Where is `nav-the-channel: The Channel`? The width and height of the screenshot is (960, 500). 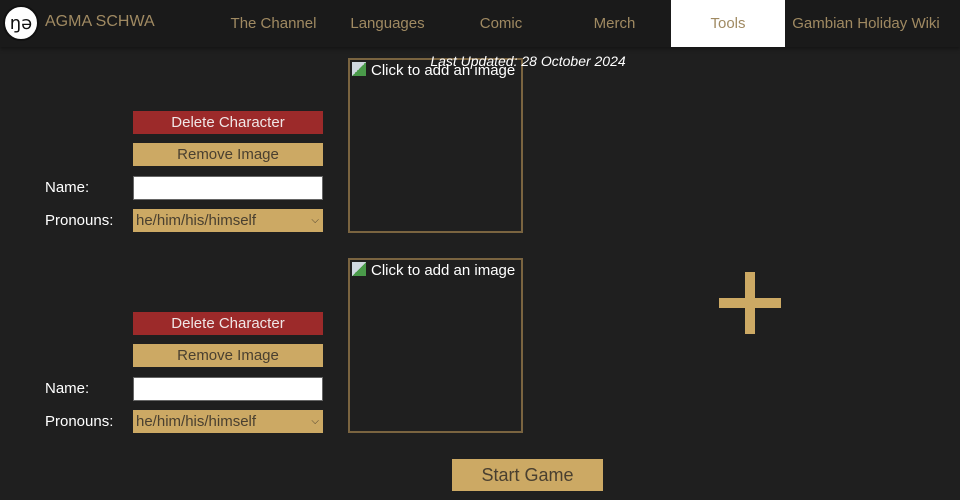
nav-the-channel: The Channel is located at coordinates (273, 23).